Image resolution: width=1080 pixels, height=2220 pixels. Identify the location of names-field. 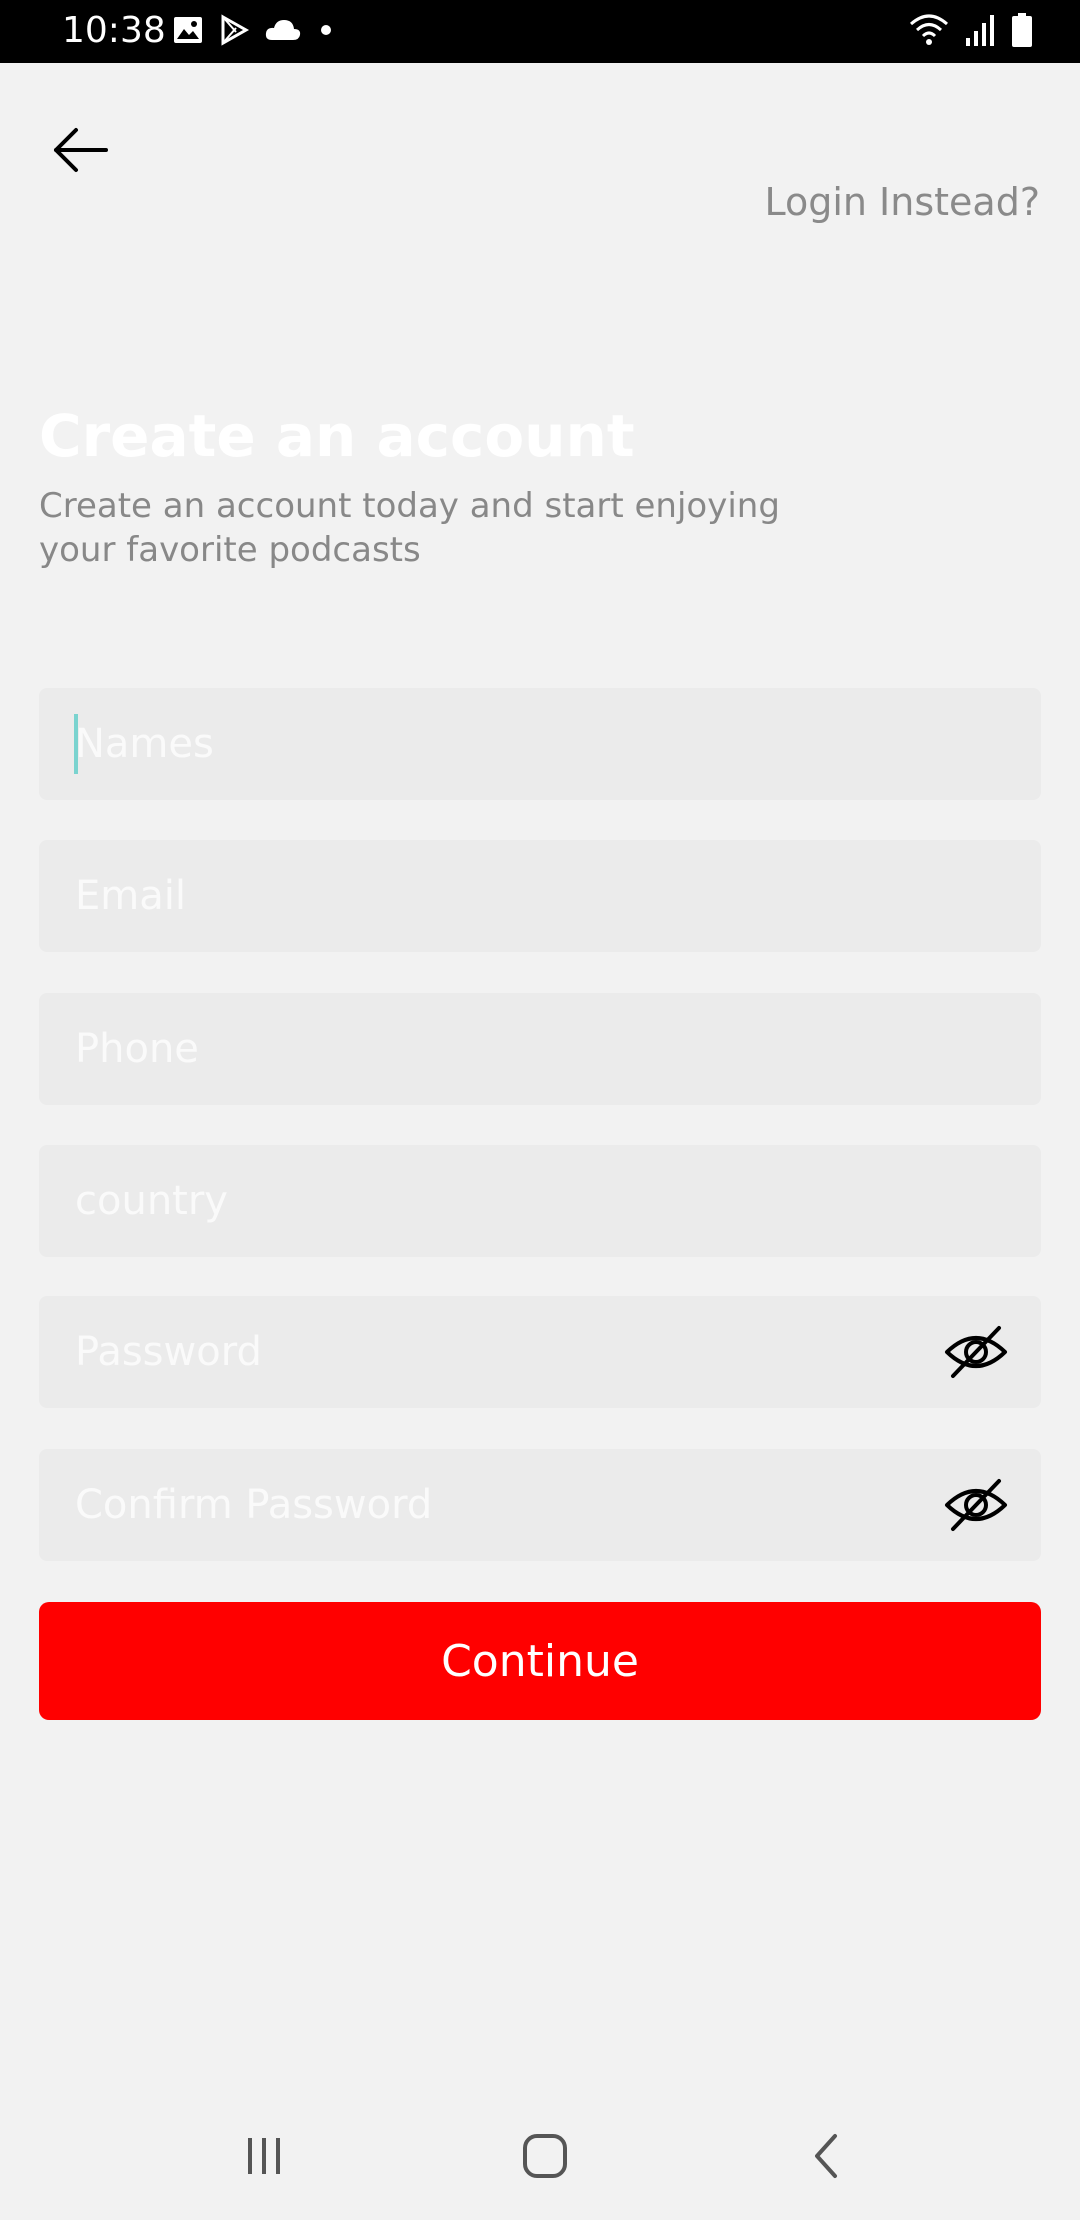
(540, 744).